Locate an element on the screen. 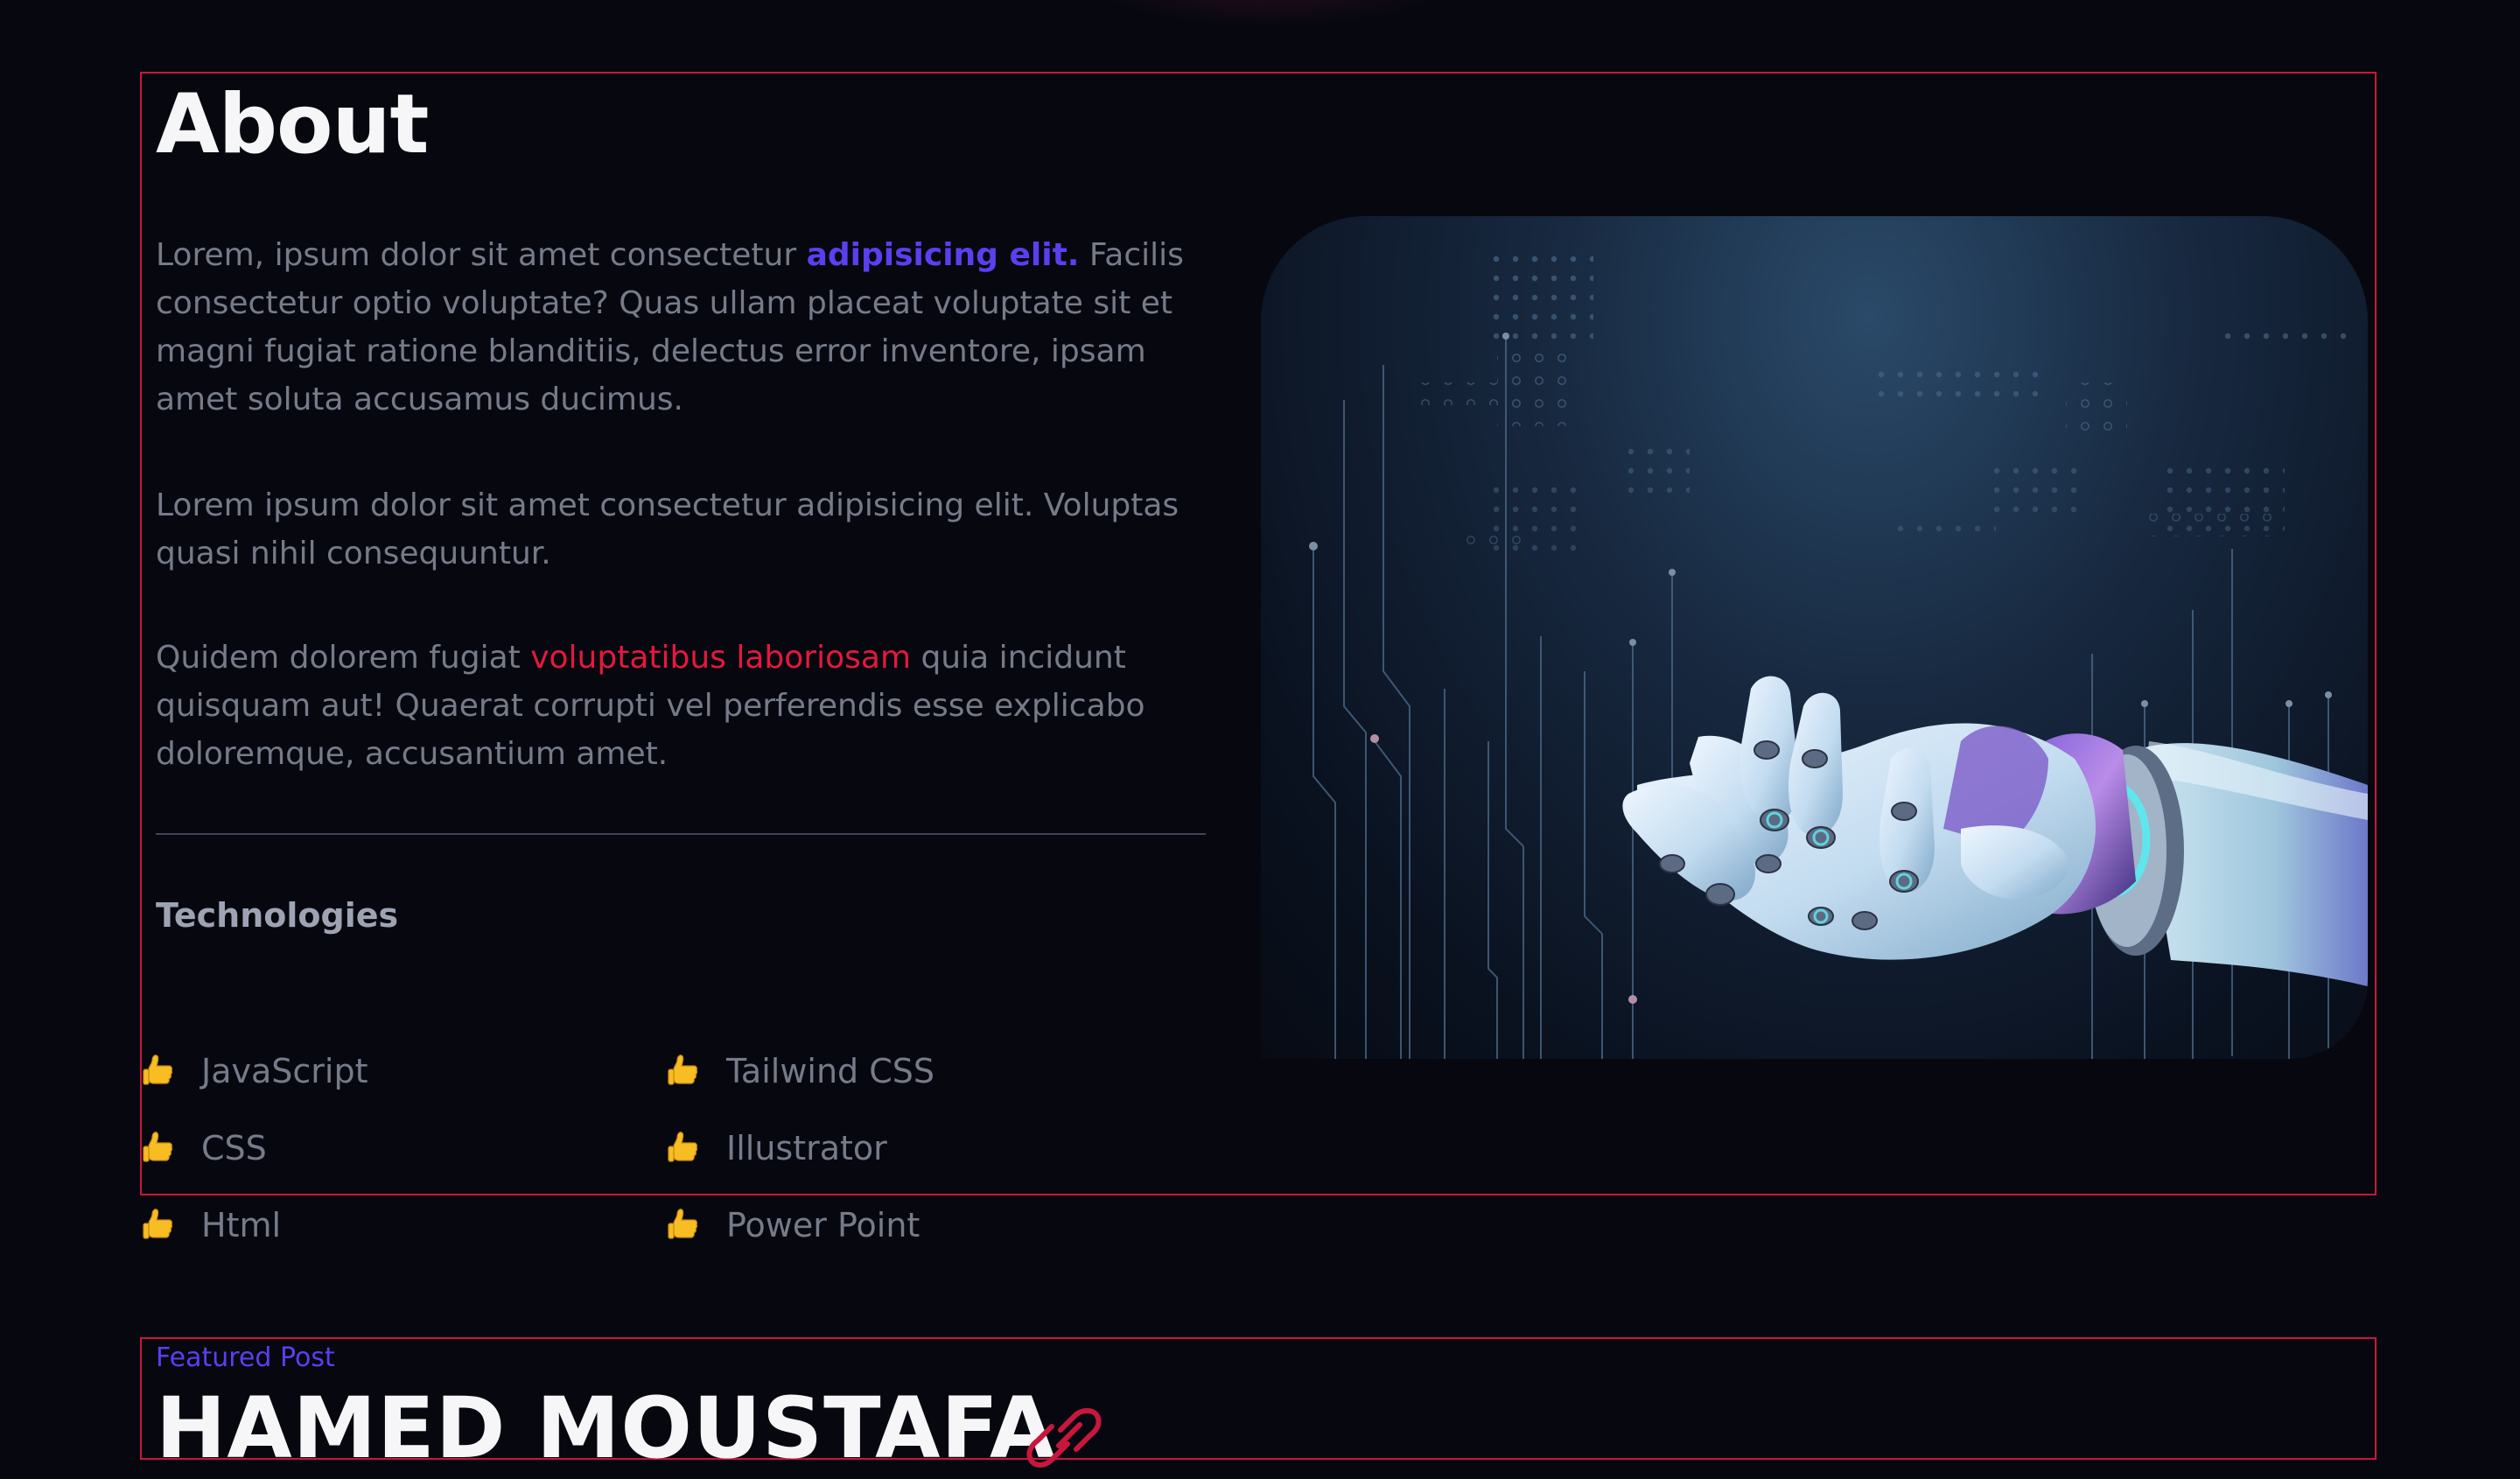  paragraph-1-highlight: adipisicing elit. is located at coordinates (943, 255).